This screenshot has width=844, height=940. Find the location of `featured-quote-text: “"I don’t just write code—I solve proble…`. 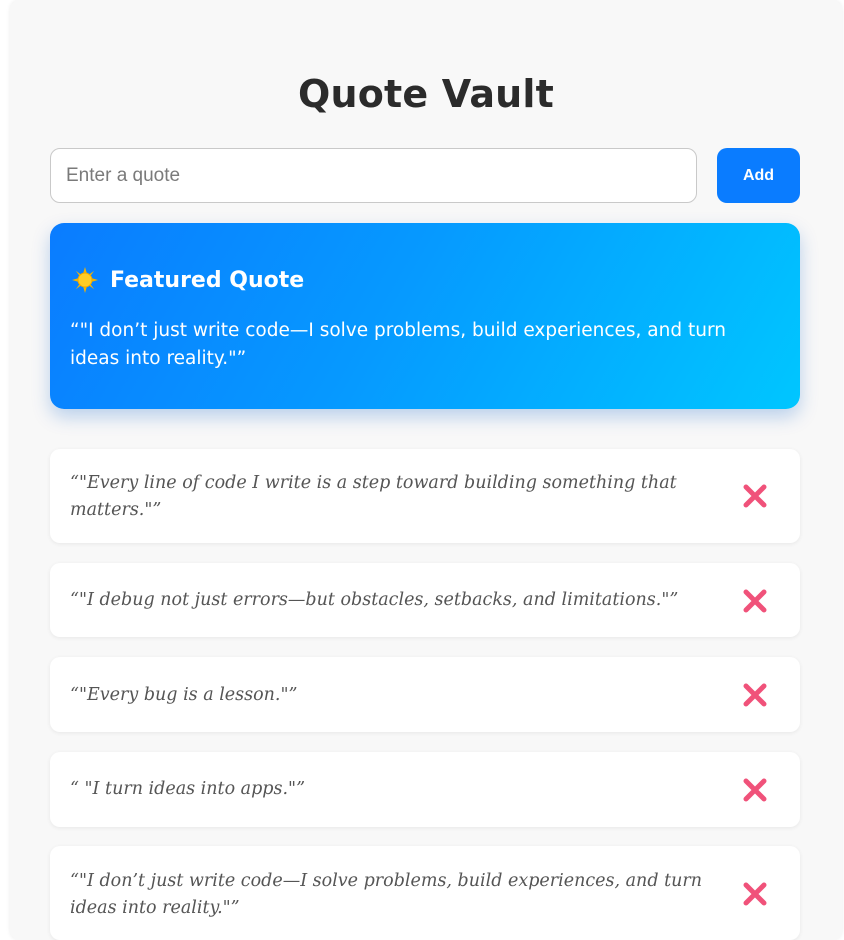

featured-quote-text: “"I don’t just write code—I solve proble… is located at coordinates (398, 344).